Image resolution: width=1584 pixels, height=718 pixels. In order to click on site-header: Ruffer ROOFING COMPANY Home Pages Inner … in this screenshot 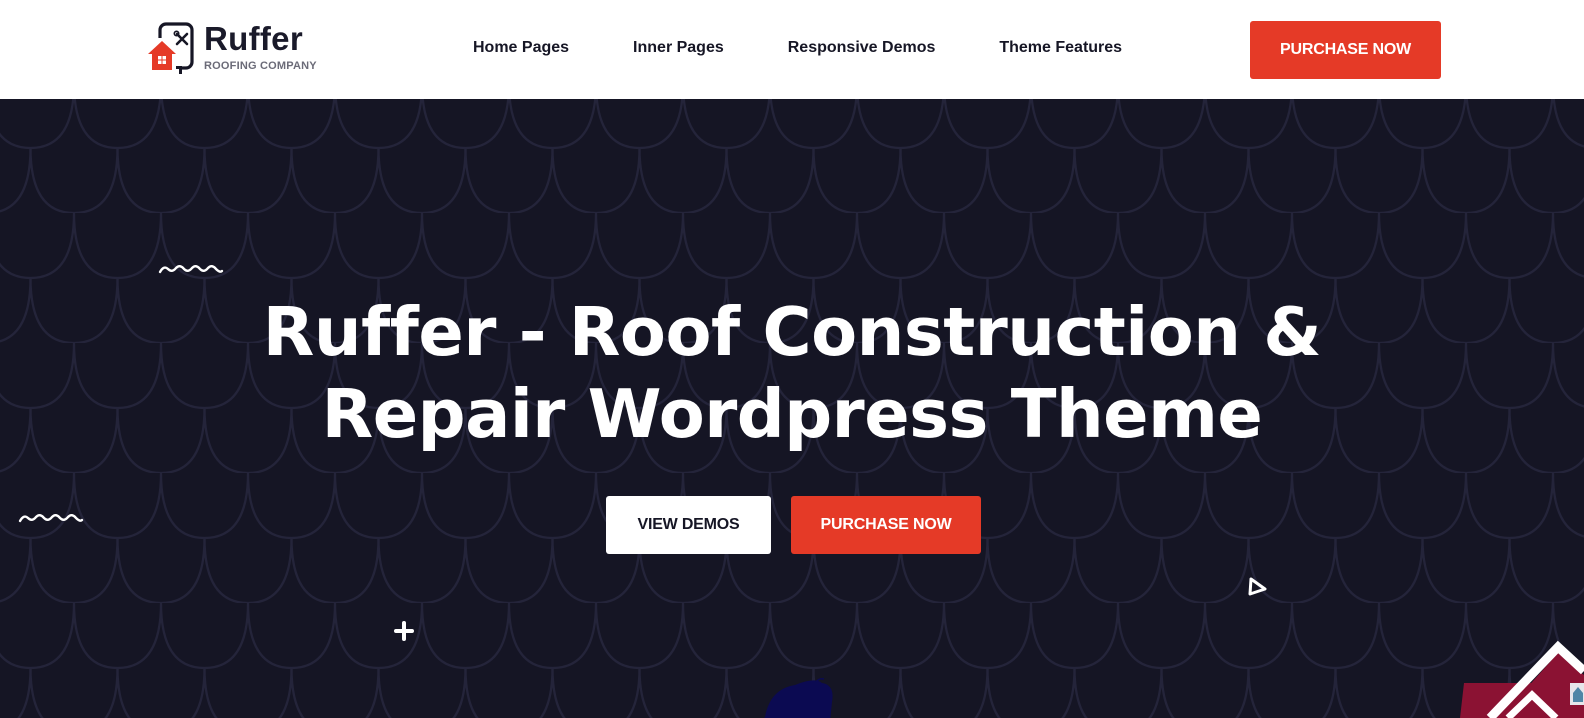, I will do `click(792, 49)`.